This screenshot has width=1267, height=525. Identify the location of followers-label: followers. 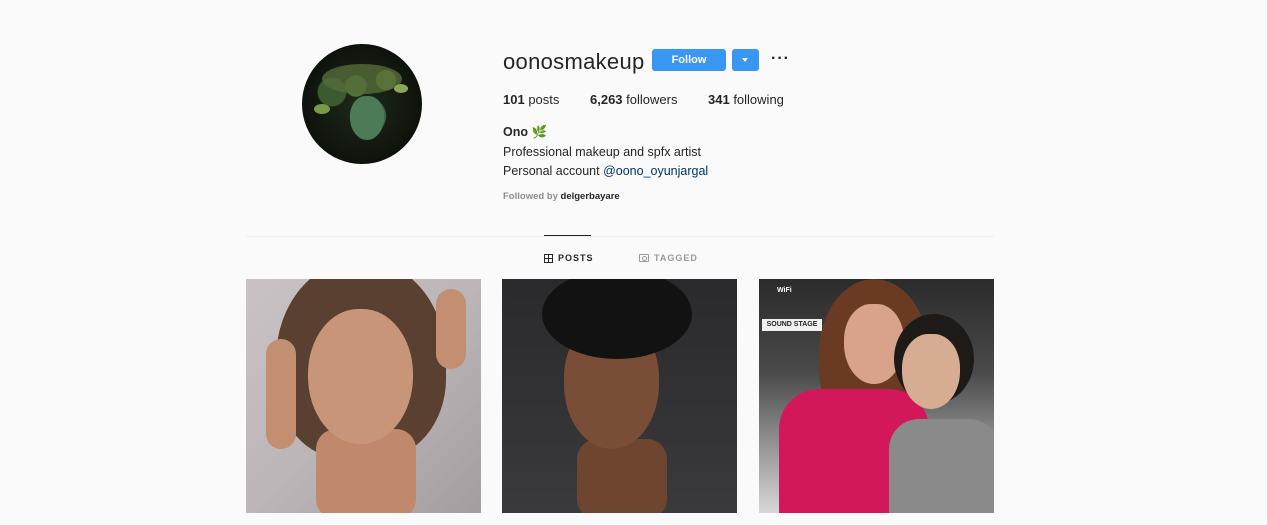
(650, 99).